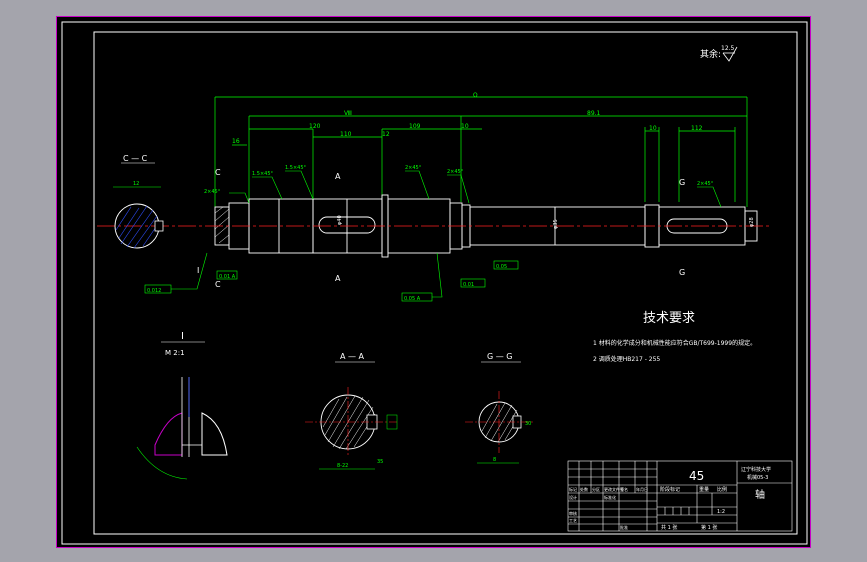  I want to click on dim-c: 120, so click(315, 126).